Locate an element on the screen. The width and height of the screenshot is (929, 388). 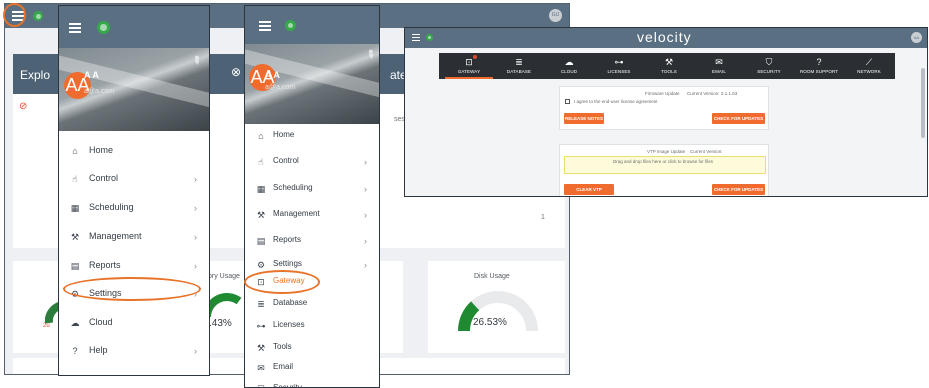
user-email: a@a.com is located at coordinates (280, 87).